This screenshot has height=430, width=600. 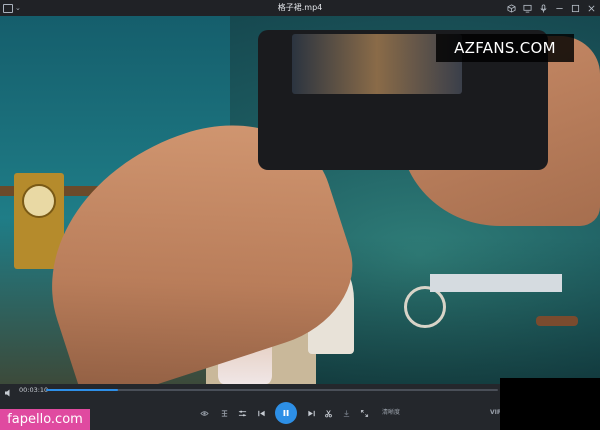 What do you see at coordinates (591, 8) in the screenshot?
I see `close-icon` at bounding box center [591, 8].